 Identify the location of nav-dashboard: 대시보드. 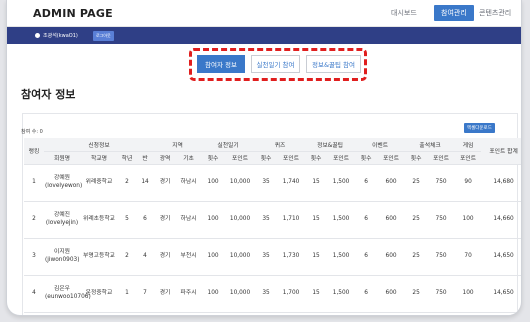
(404, 13).